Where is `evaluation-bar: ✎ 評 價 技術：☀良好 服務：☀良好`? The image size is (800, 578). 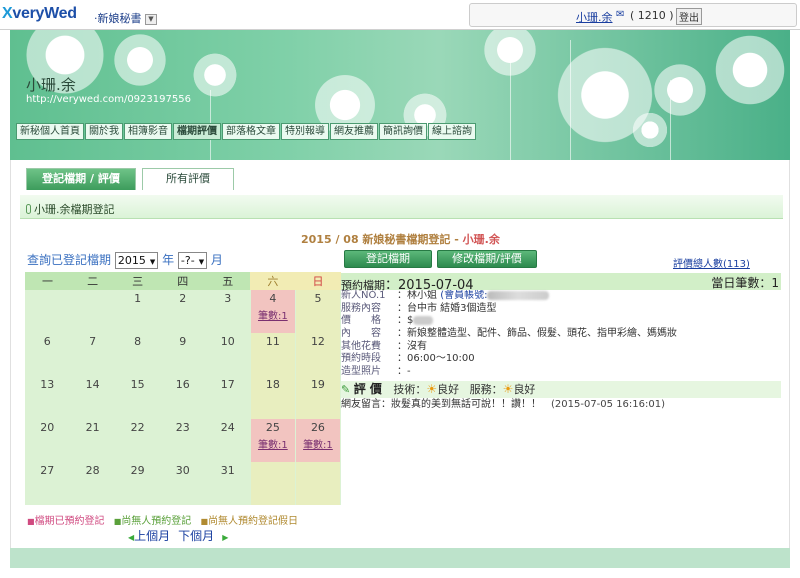 evaluation-bar: ✎ 評 價 技術：☀良好 服務：☀良好 is located at coordinates (561, 389).